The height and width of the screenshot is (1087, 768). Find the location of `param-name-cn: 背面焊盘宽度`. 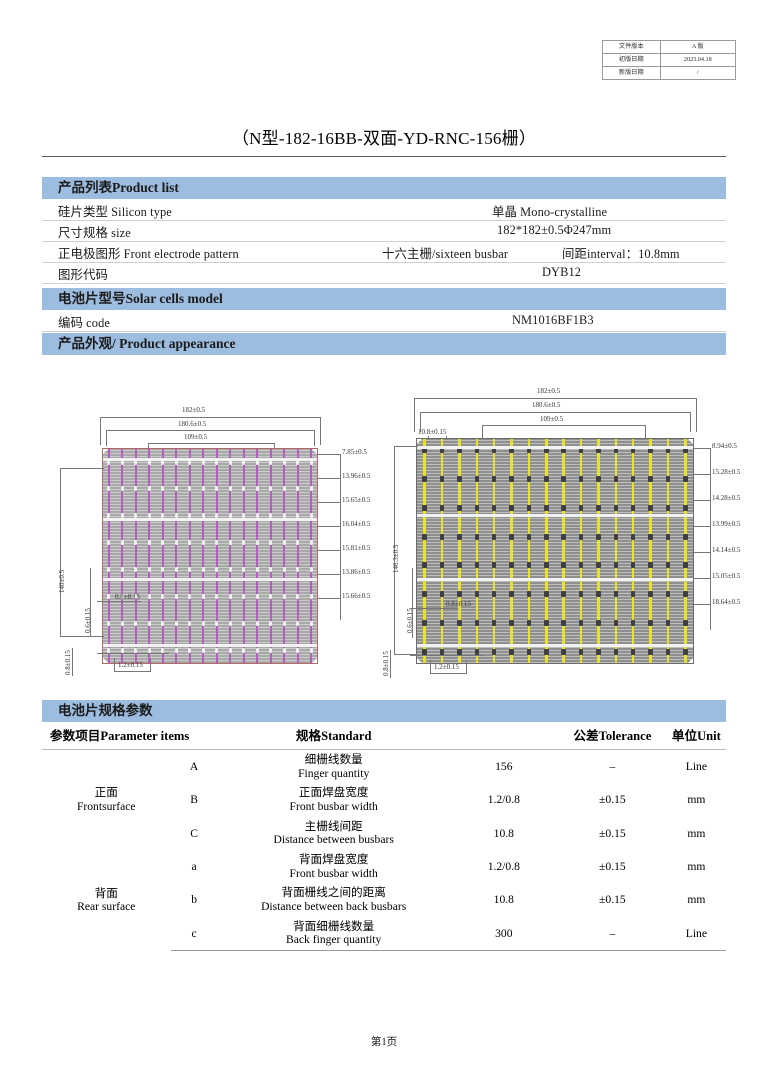

param-name-cn: 背面焊盘宽度 is located at coordinates (333, 860).